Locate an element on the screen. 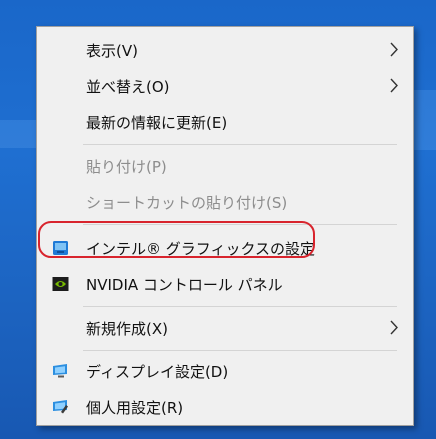  menu-item-label: インテル® グラフィックスの設定 is located at coordinates (201, 248).